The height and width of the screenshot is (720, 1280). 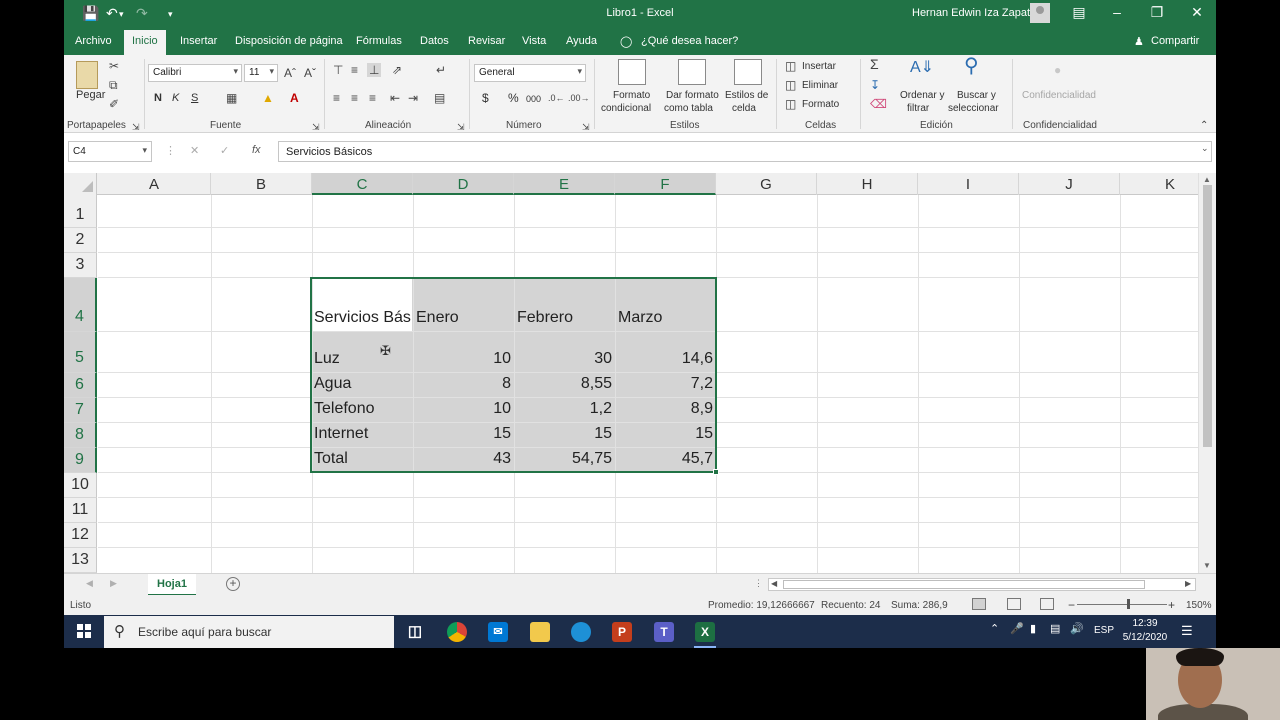 I want to click on number-format-combo: General, so click(x=530, y=73).